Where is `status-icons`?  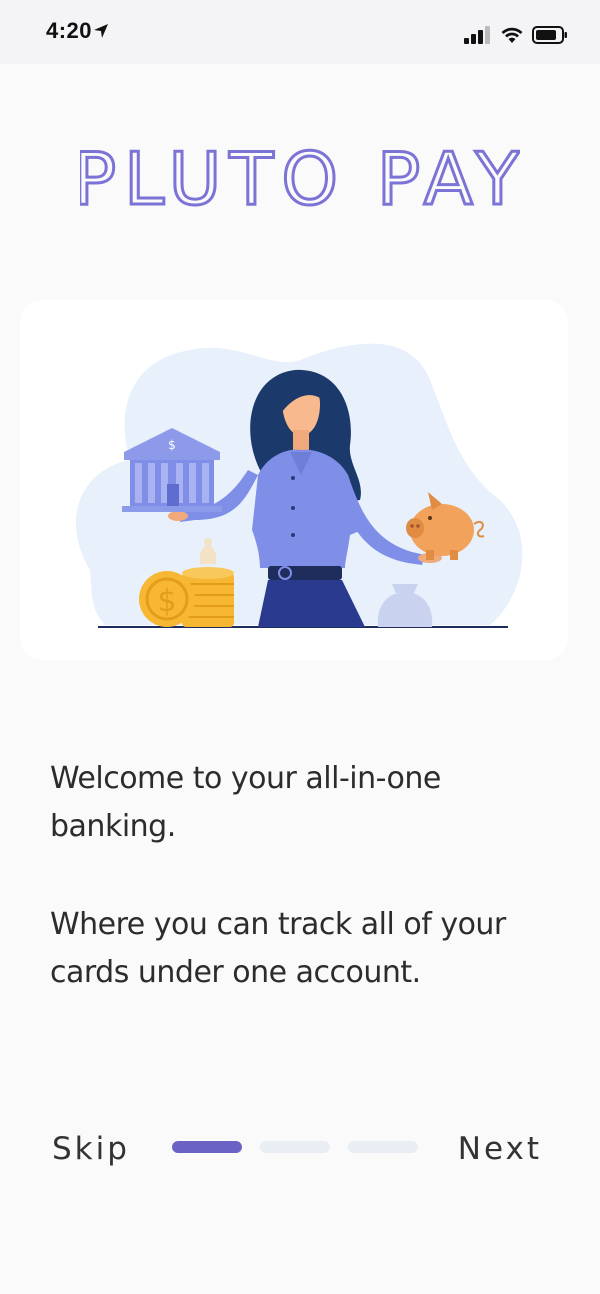 status-icons is located at coordinates (516, 35).